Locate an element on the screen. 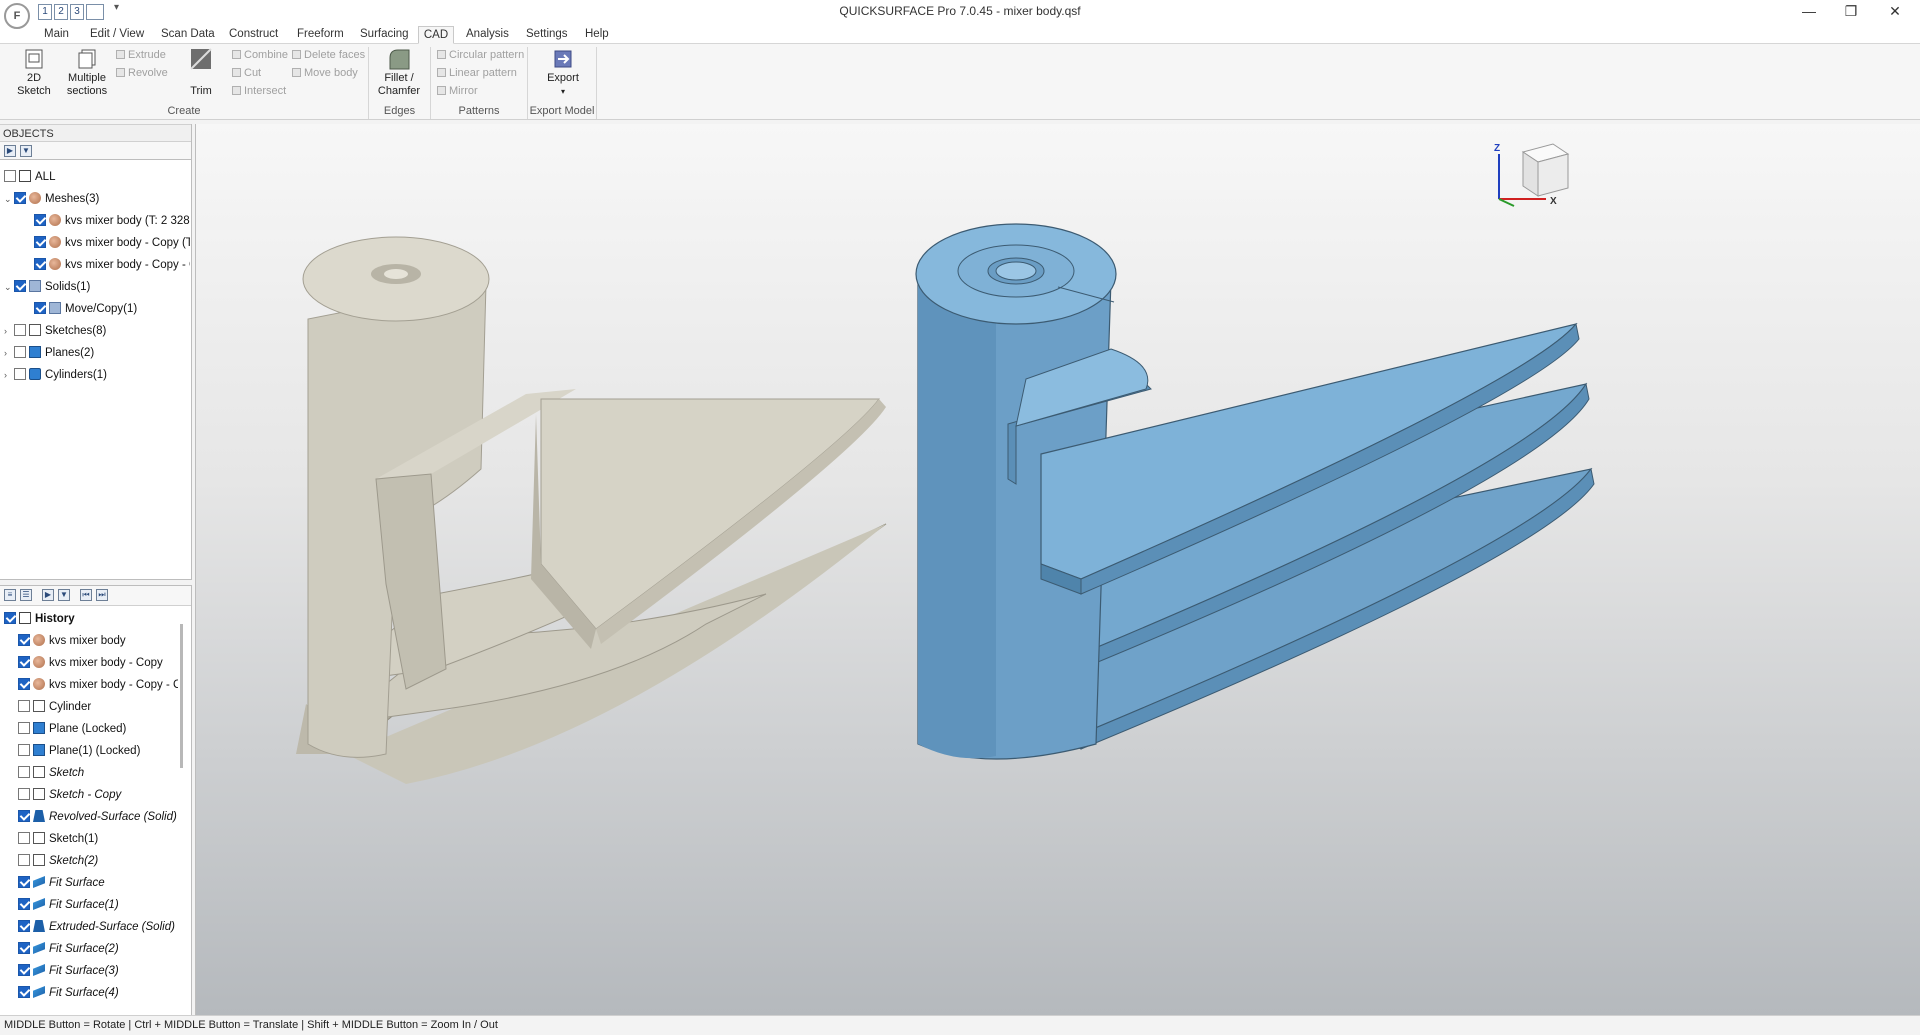  extrude-button: Extrude is located at coordinates (141, 55).